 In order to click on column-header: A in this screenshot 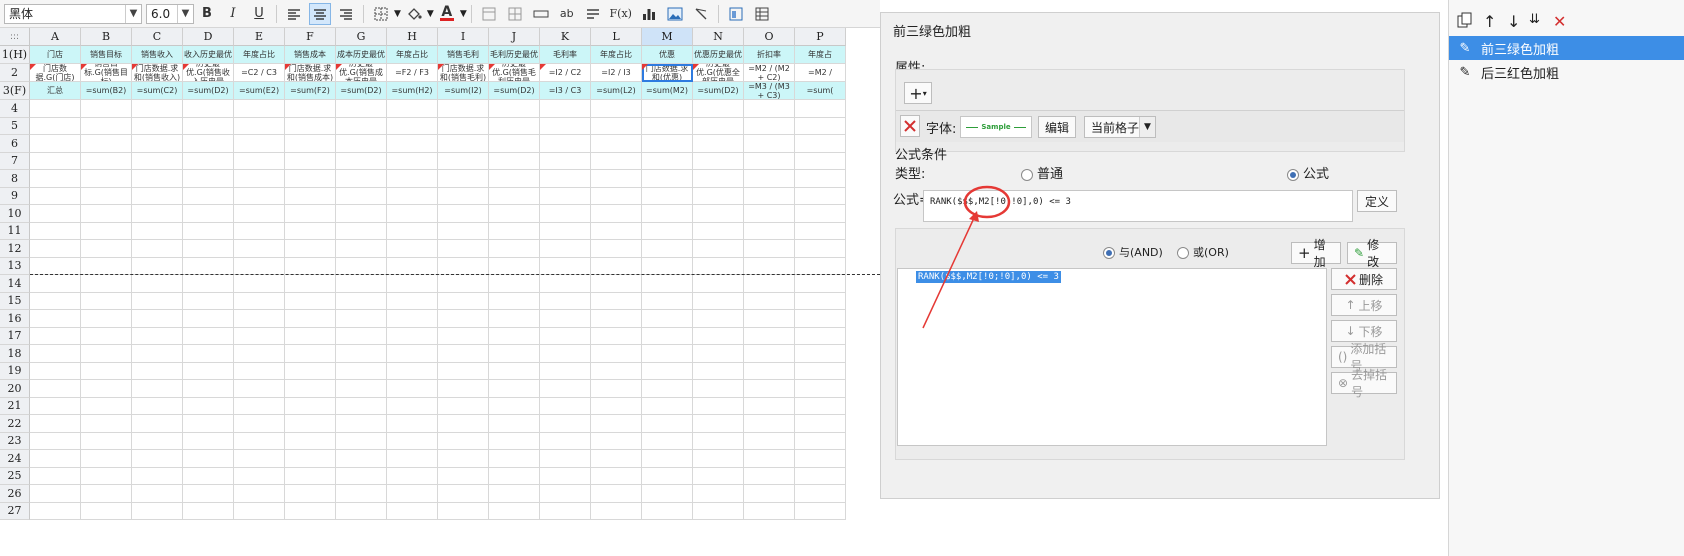, I will do `click(55, 37)`.